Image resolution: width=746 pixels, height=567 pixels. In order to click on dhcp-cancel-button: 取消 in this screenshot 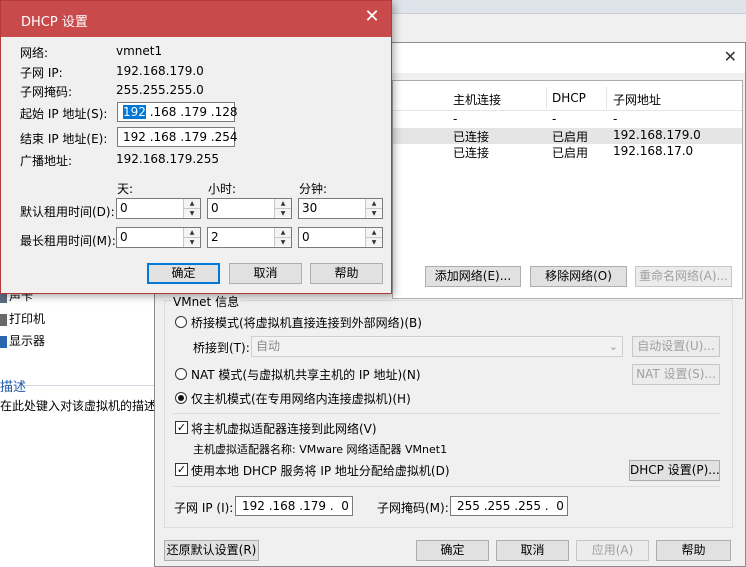, I will do `click(265, 273)`.